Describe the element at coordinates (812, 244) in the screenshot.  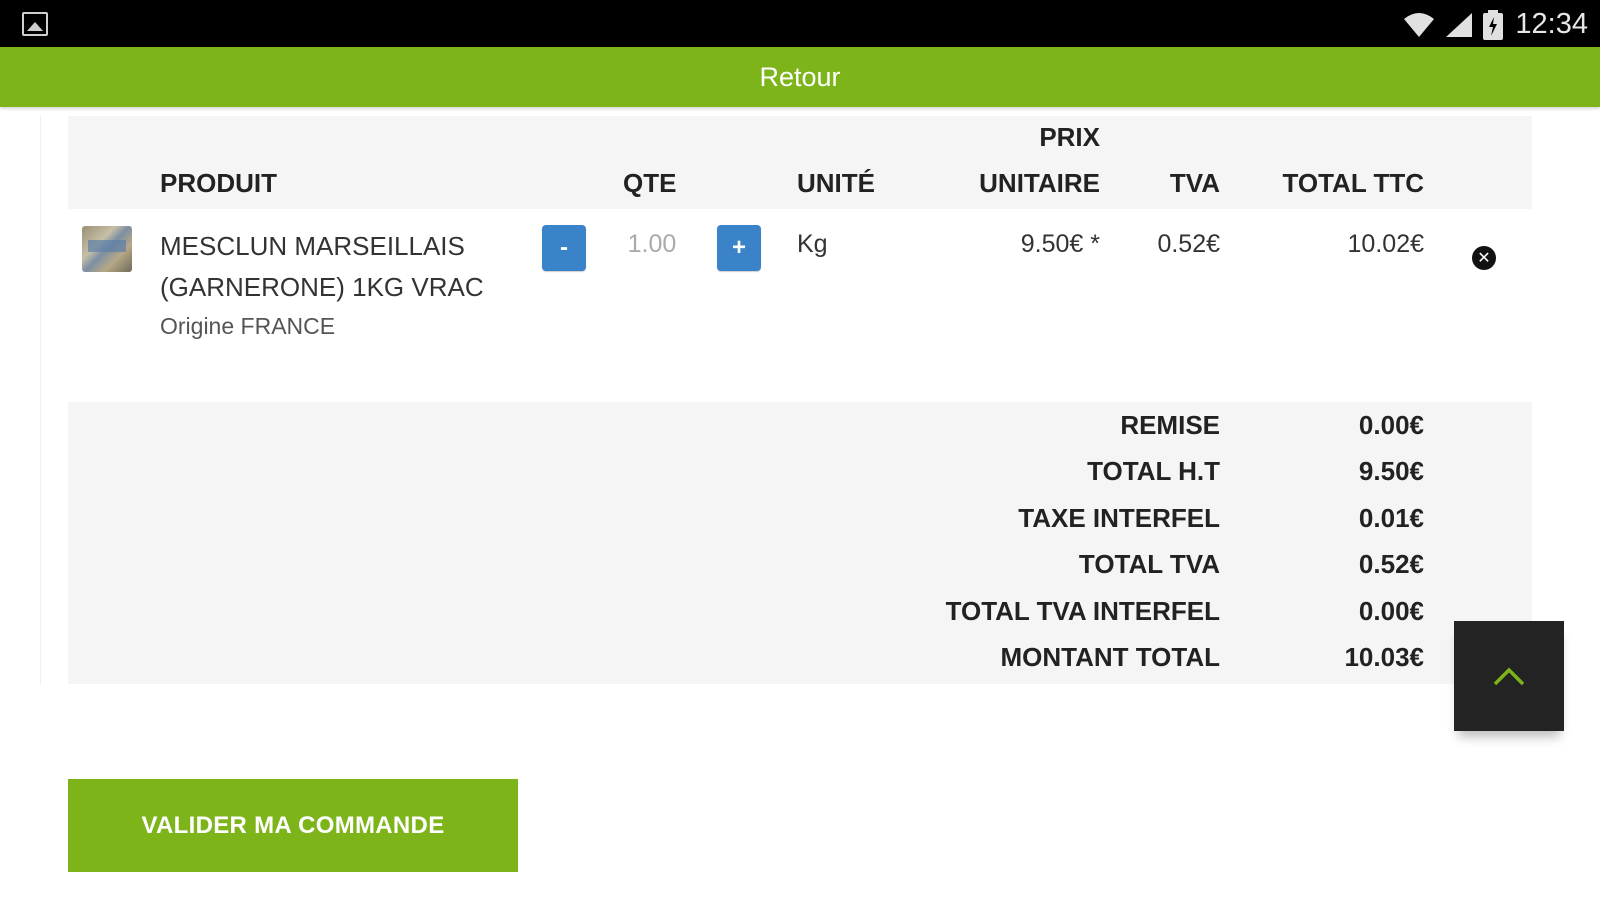
I see `item-unit: Kg` at that location.